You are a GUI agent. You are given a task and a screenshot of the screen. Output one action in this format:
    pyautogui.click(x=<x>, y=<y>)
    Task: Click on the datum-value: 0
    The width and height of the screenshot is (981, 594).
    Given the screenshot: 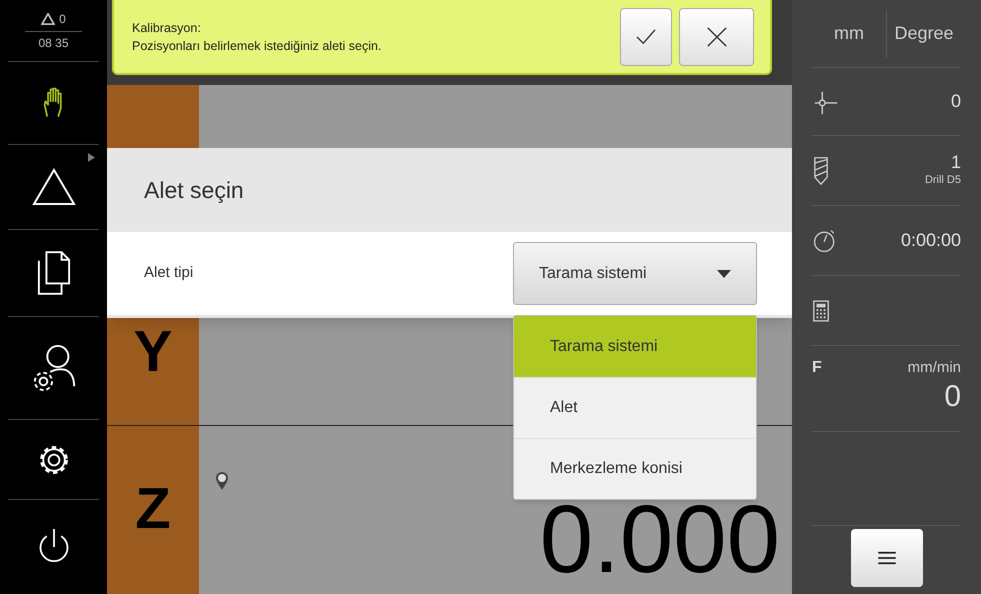 What is the action you would take?
    pyautogui.click(x=955, y=101)
    